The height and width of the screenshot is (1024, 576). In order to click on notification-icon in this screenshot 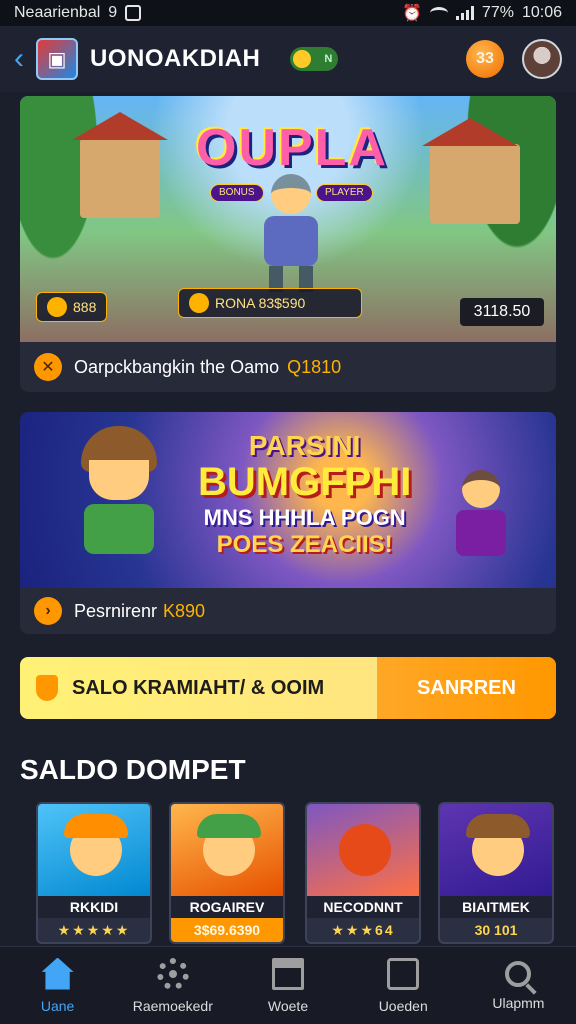, I will do `click(133, 13)`.